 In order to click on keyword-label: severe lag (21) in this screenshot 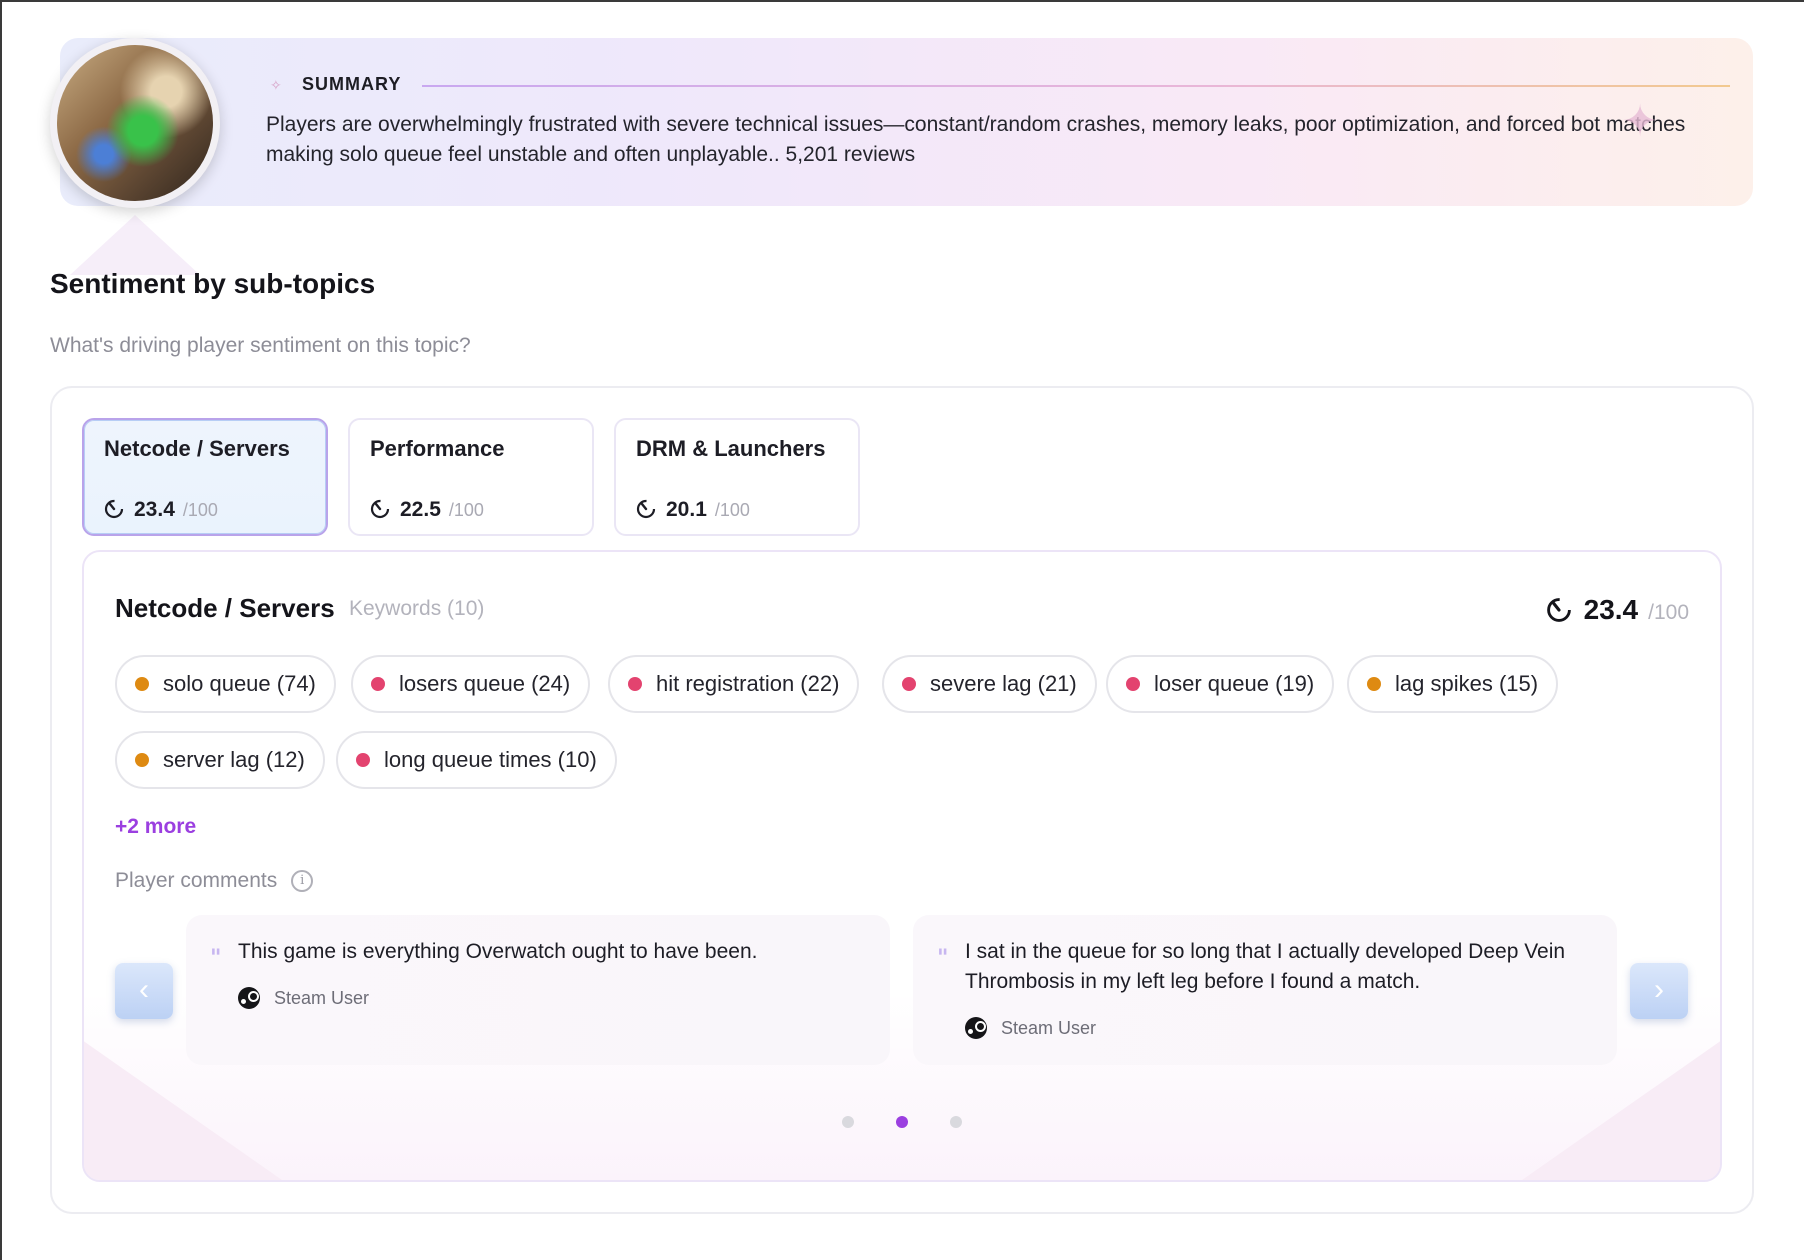, I will do `click(1003, 683)`.